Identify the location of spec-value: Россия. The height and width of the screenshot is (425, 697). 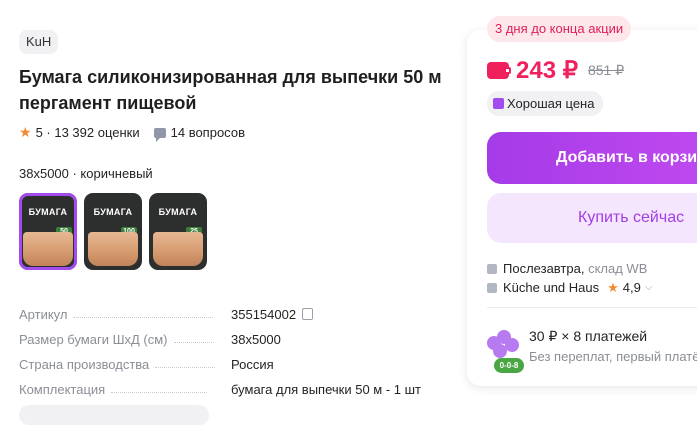
(252, 364).